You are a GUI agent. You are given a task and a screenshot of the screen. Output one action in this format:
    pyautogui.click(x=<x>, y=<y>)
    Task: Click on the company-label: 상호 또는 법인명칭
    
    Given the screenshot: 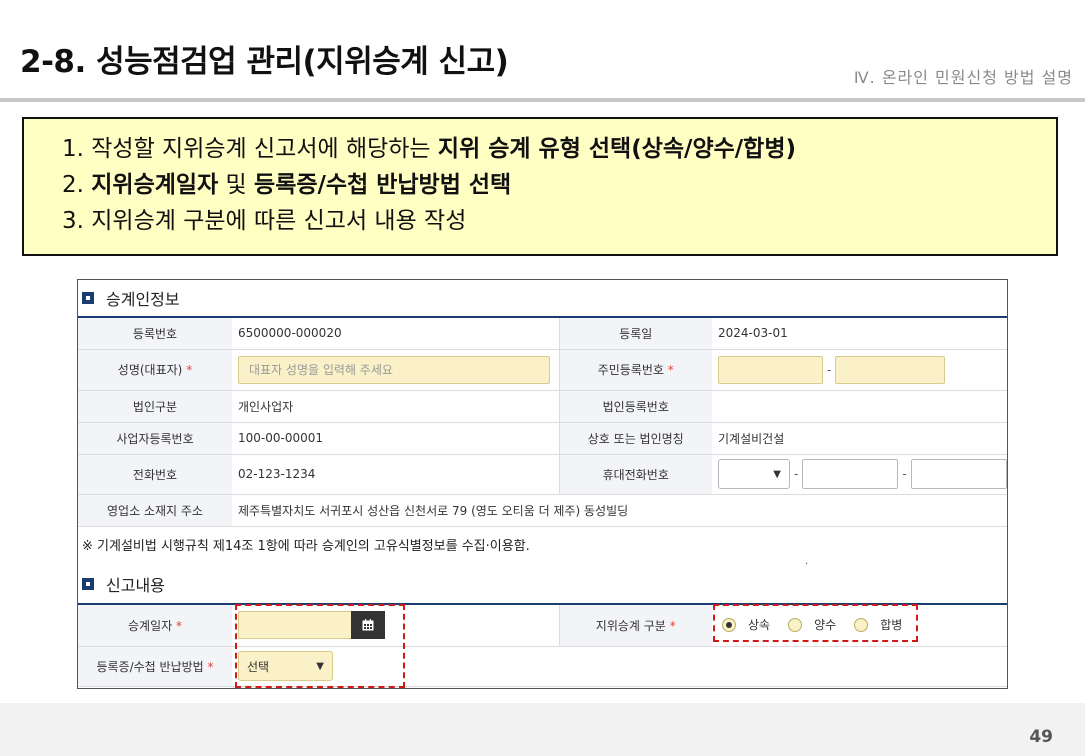 What is the action you would take?
    pyautogui.click(x=635, y=438)
    